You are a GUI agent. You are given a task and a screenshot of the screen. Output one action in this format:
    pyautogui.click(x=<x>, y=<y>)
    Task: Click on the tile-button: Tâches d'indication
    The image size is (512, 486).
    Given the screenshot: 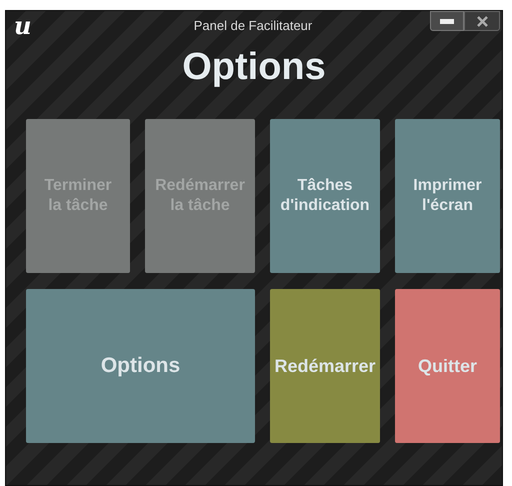 What is the action you would take?
    pyautogui.click(x=325, y=196)
    